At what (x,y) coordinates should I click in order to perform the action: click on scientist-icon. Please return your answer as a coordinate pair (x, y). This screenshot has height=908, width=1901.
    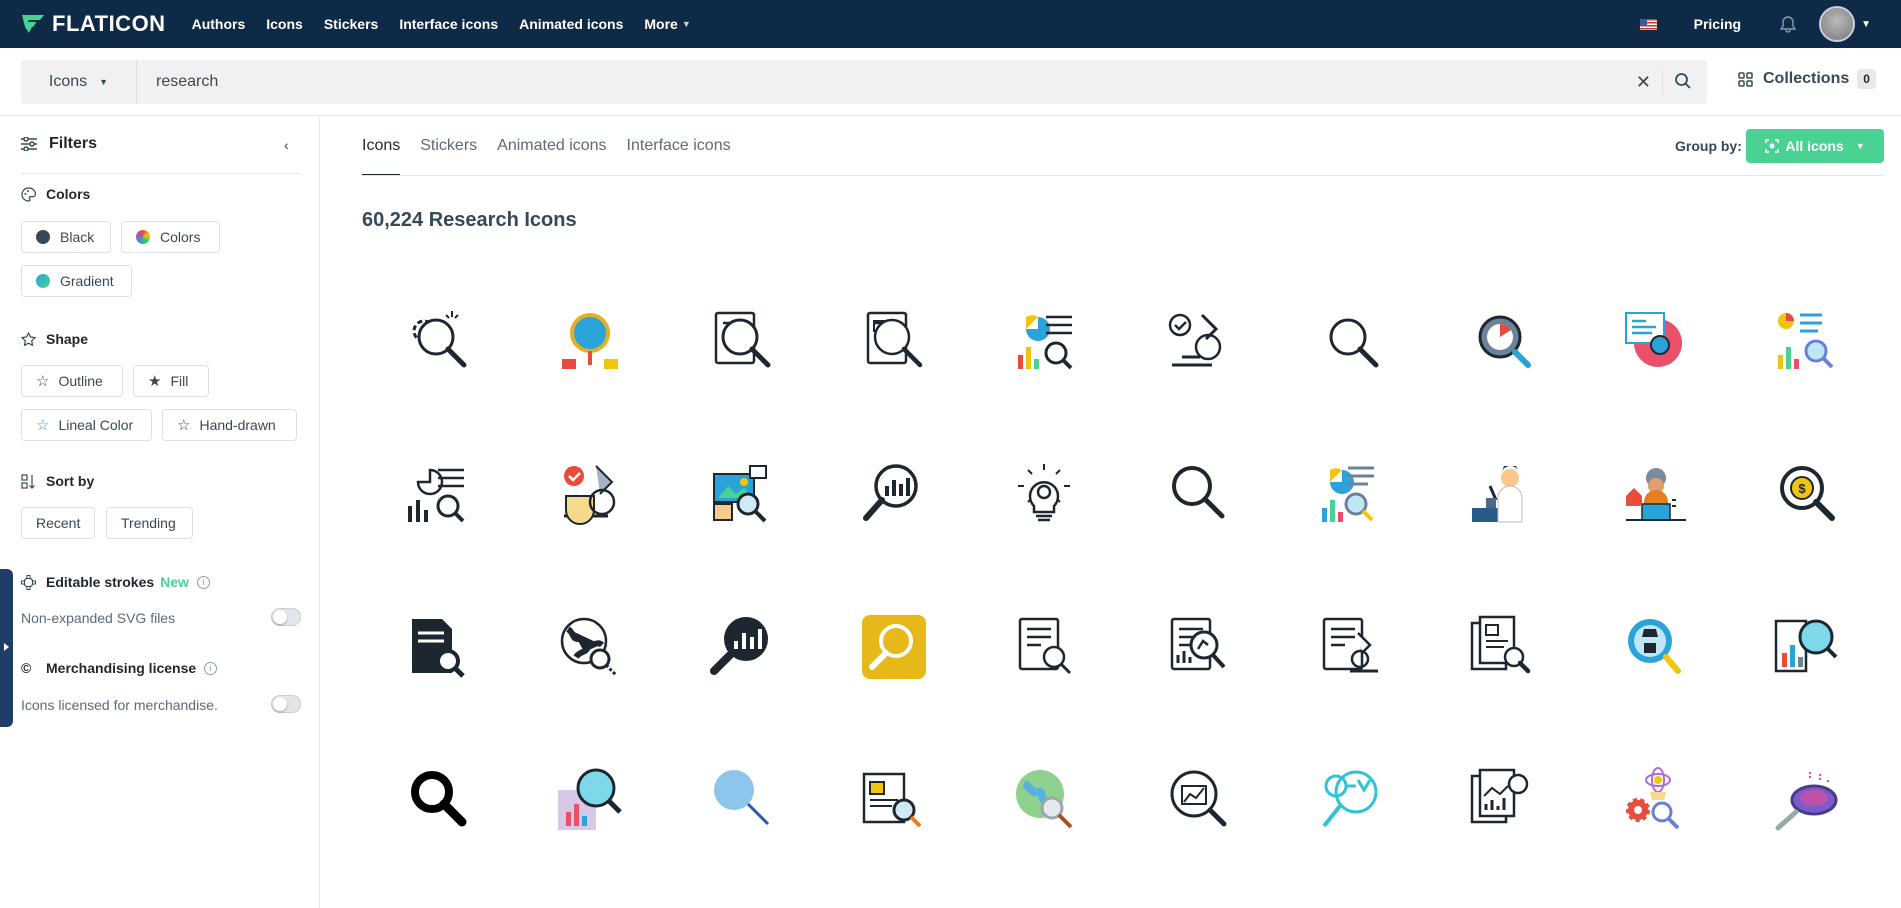
    Looking at the image, I should click on (1497, 494).